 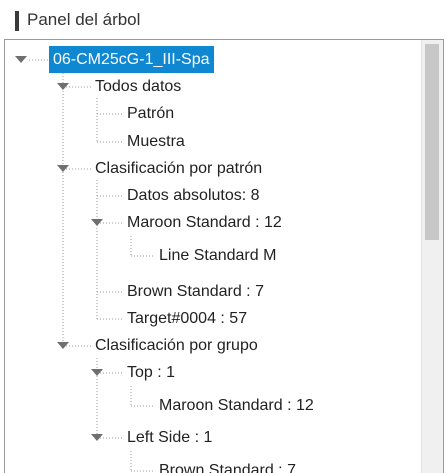 I want to click on header-accent-bar, so click(x=17, y=21).